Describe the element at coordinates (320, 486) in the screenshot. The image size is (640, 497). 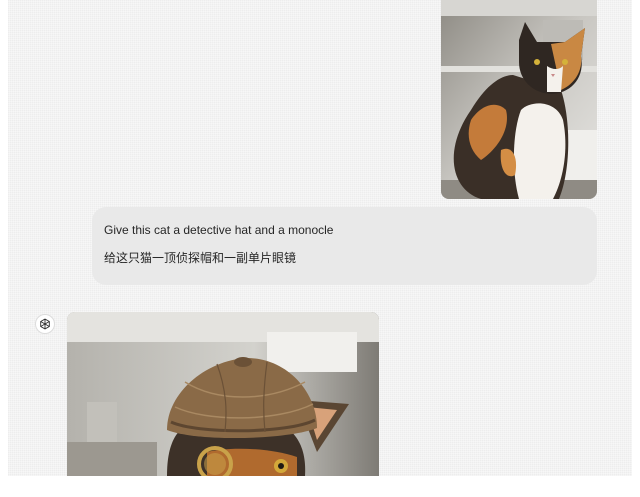
I see `bottom-strip` at that location.